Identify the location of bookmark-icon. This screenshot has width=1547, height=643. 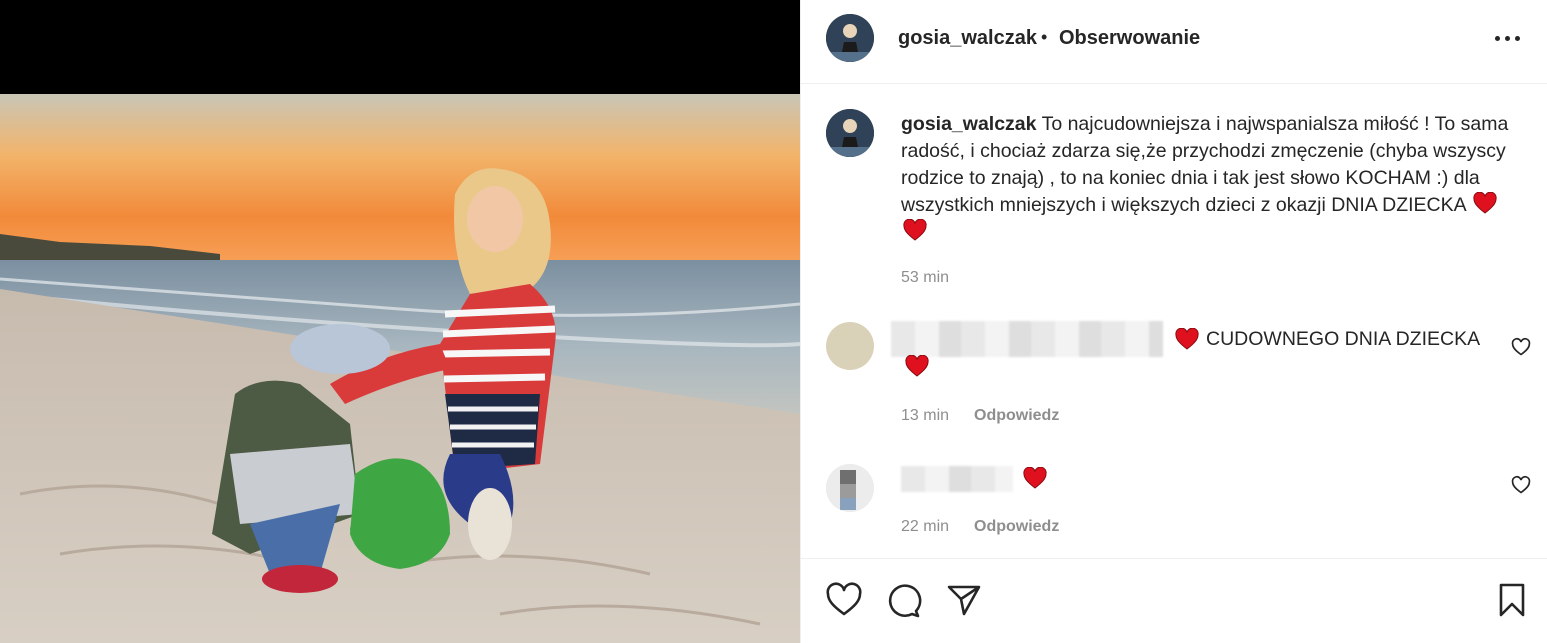
(1512, 600).